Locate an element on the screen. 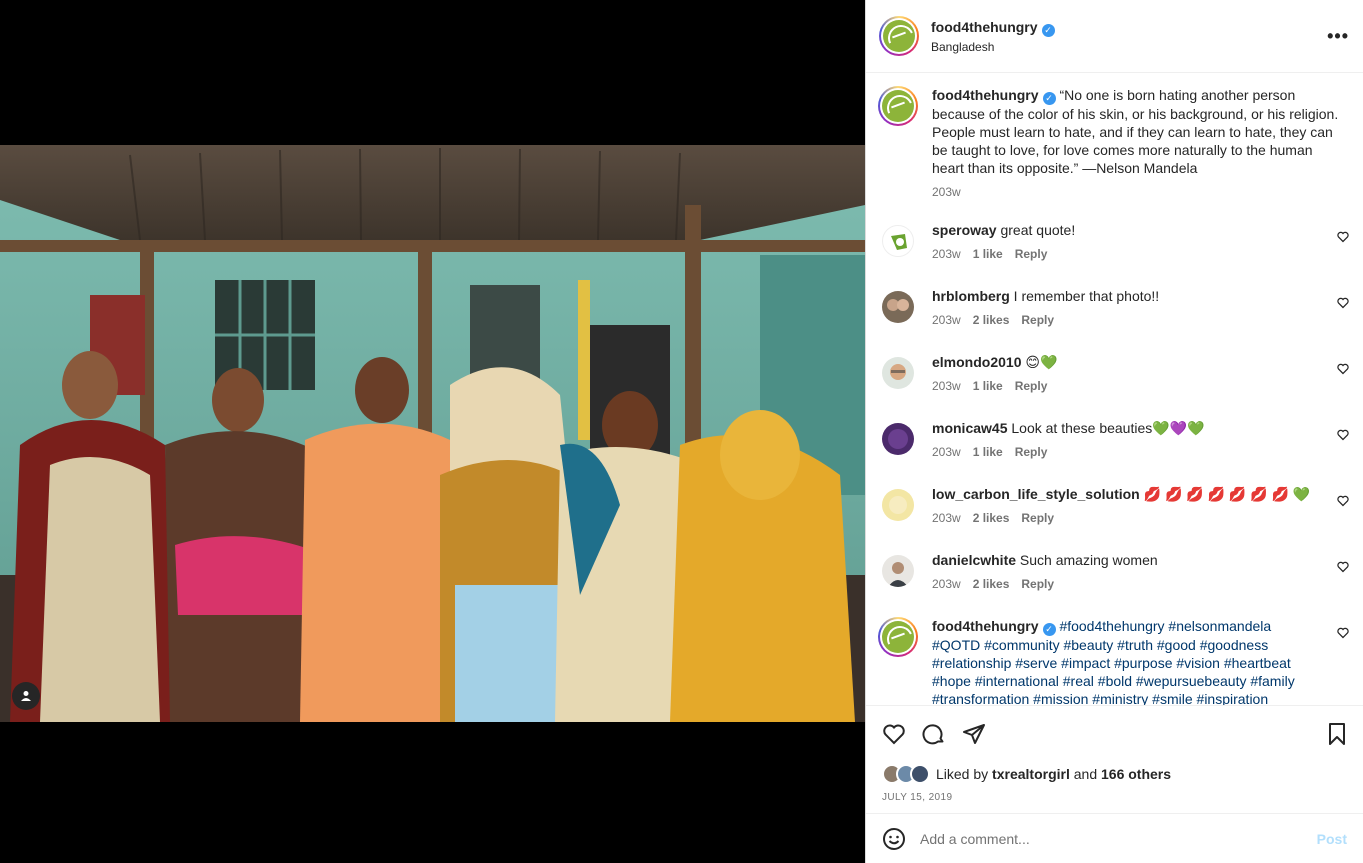 This screenshot has width=1363, height=863. caption-time: 203w is located at coordinates (946, 192).